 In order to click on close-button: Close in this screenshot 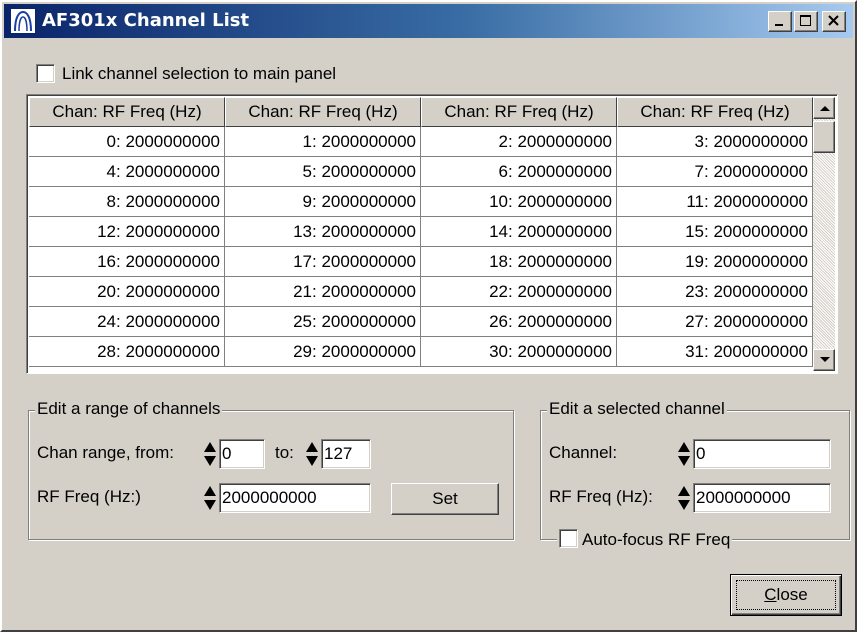, I will do `click(786, 595)`.